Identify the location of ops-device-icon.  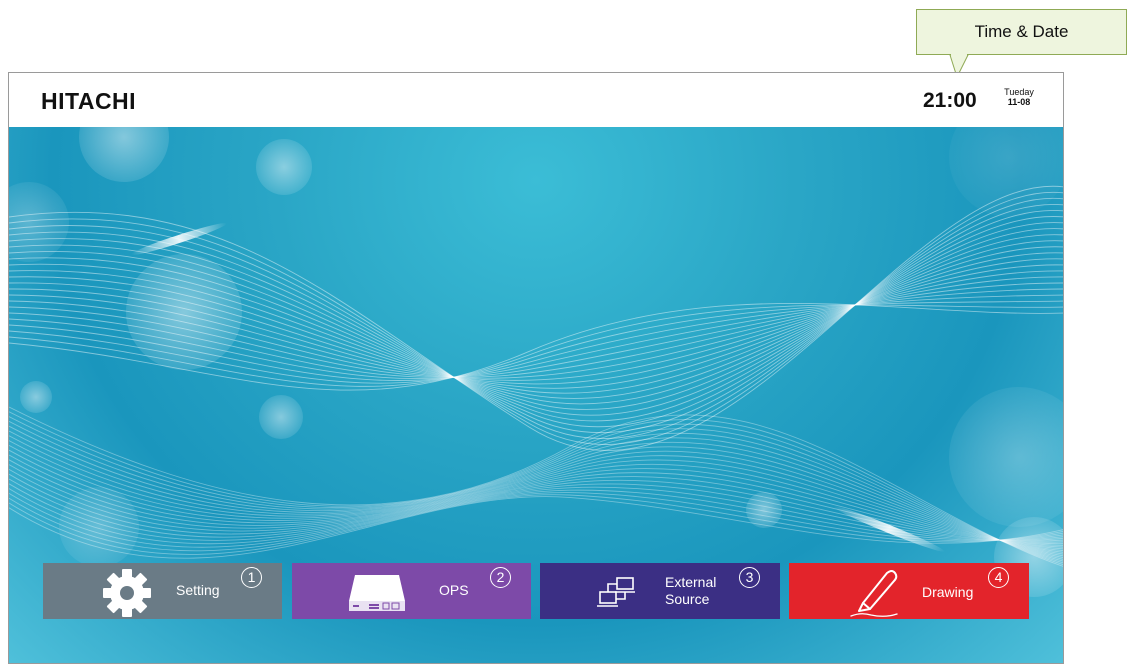
(377, 593).